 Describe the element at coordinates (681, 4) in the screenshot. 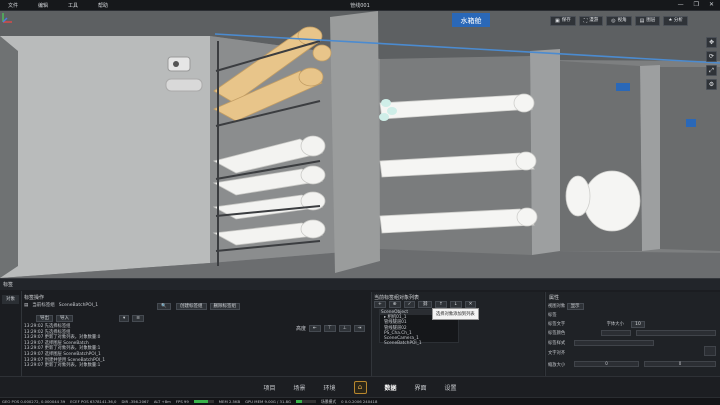

I see `minimize-icon: —` at that location.